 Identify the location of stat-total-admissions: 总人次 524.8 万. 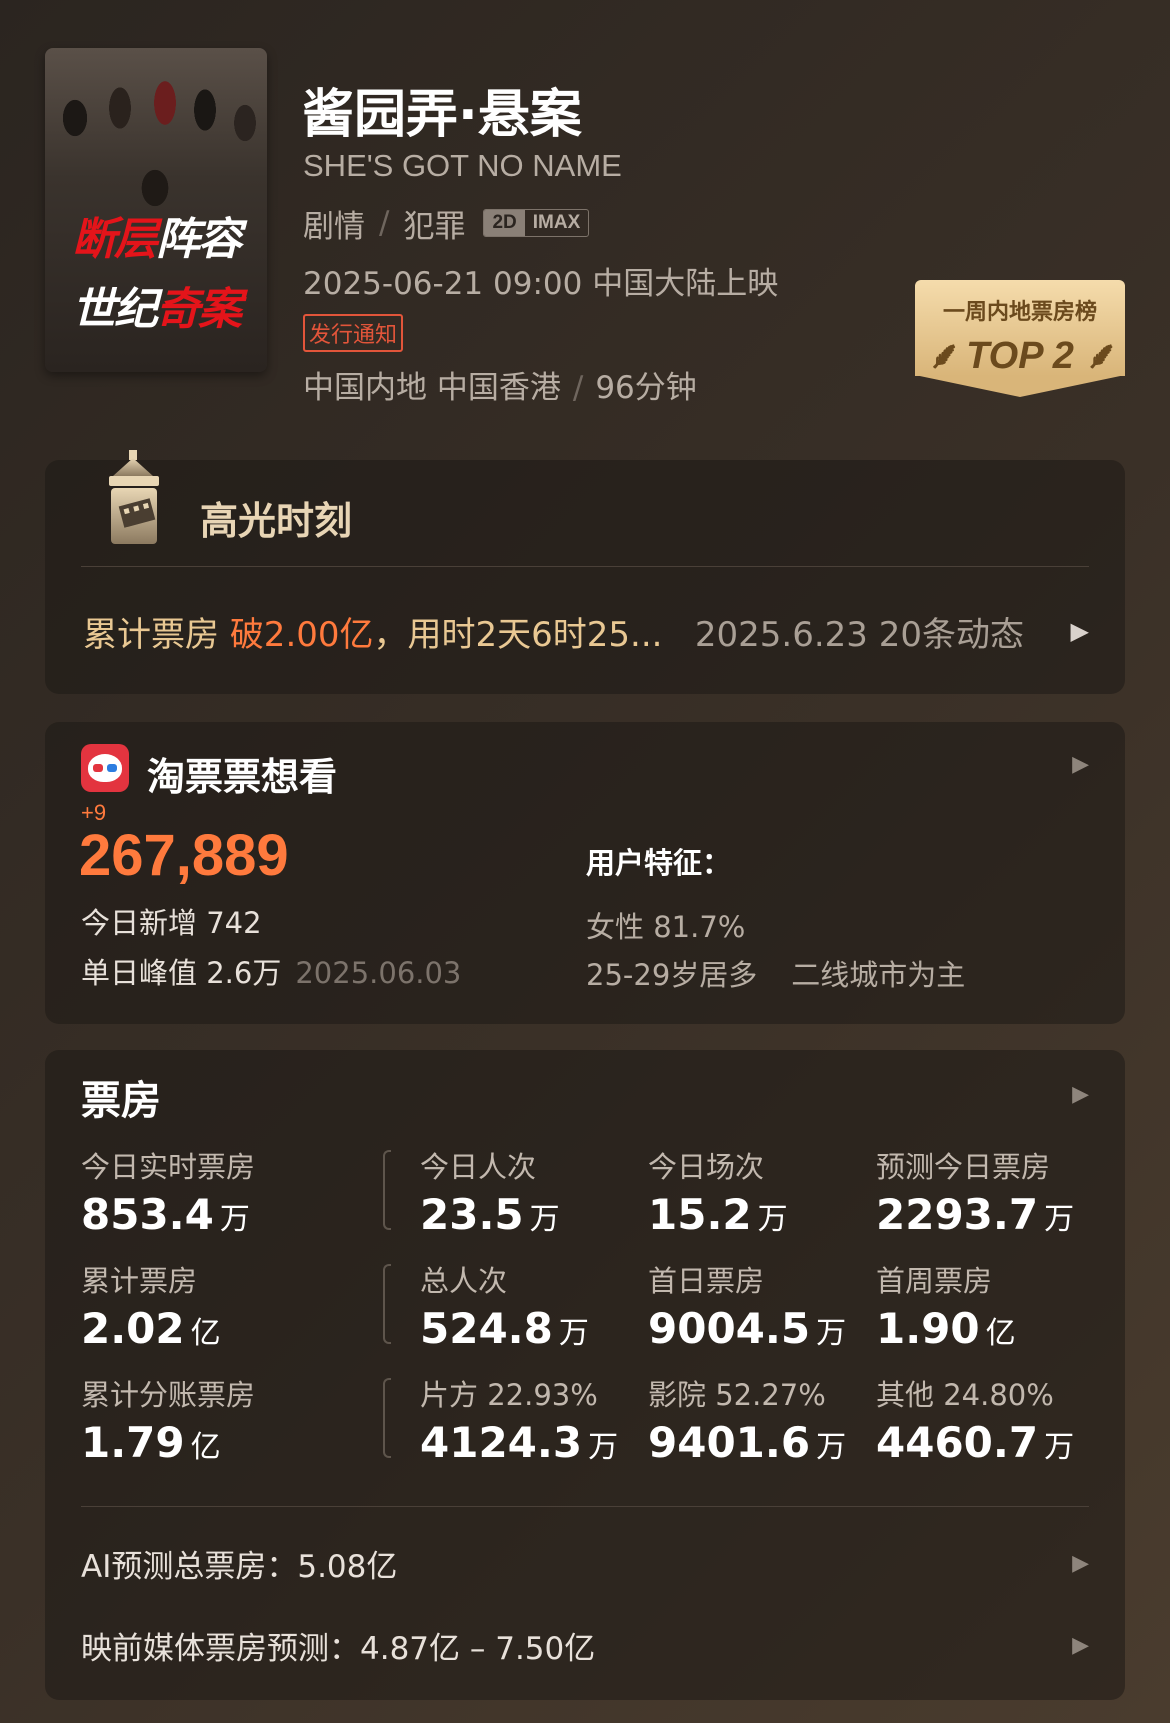
(504, 1308).